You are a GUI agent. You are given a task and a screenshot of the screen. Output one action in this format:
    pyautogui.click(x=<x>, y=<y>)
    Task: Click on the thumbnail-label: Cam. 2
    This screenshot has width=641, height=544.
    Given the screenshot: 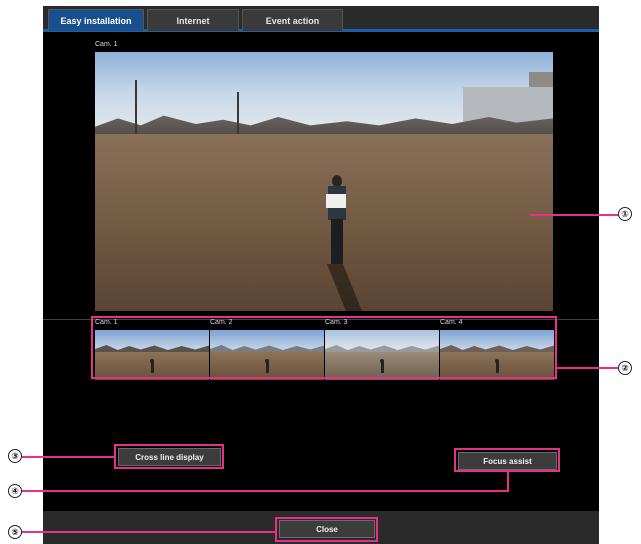 What is the action you would take?
    pyautogui.click(x=221, y=322)
    